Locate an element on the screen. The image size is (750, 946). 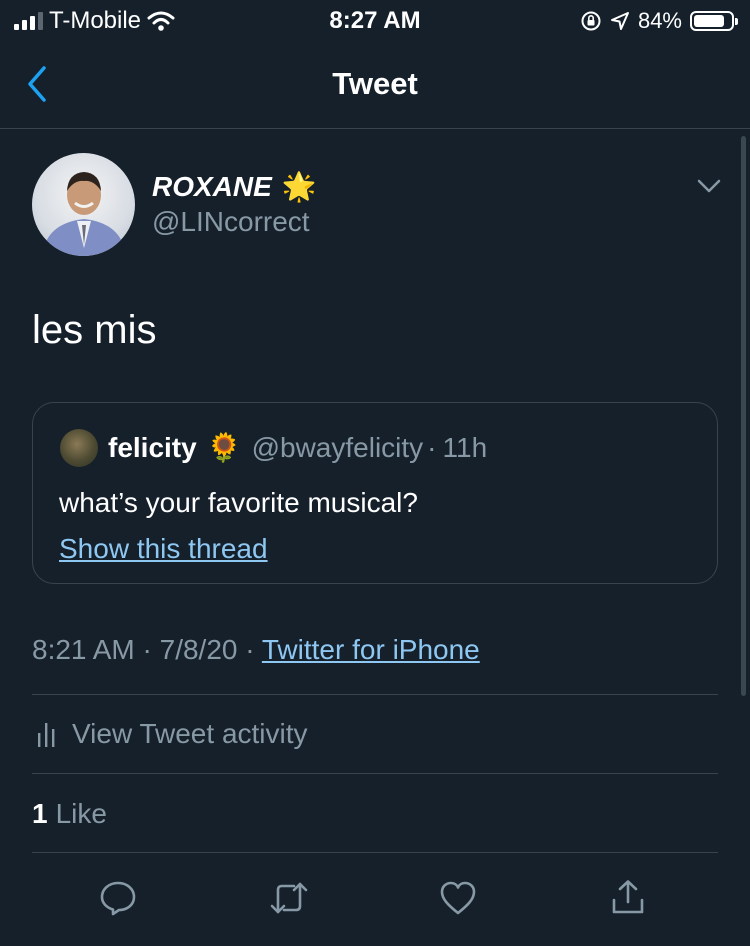
chevron-down-icon is located at coordinates (709, 186).